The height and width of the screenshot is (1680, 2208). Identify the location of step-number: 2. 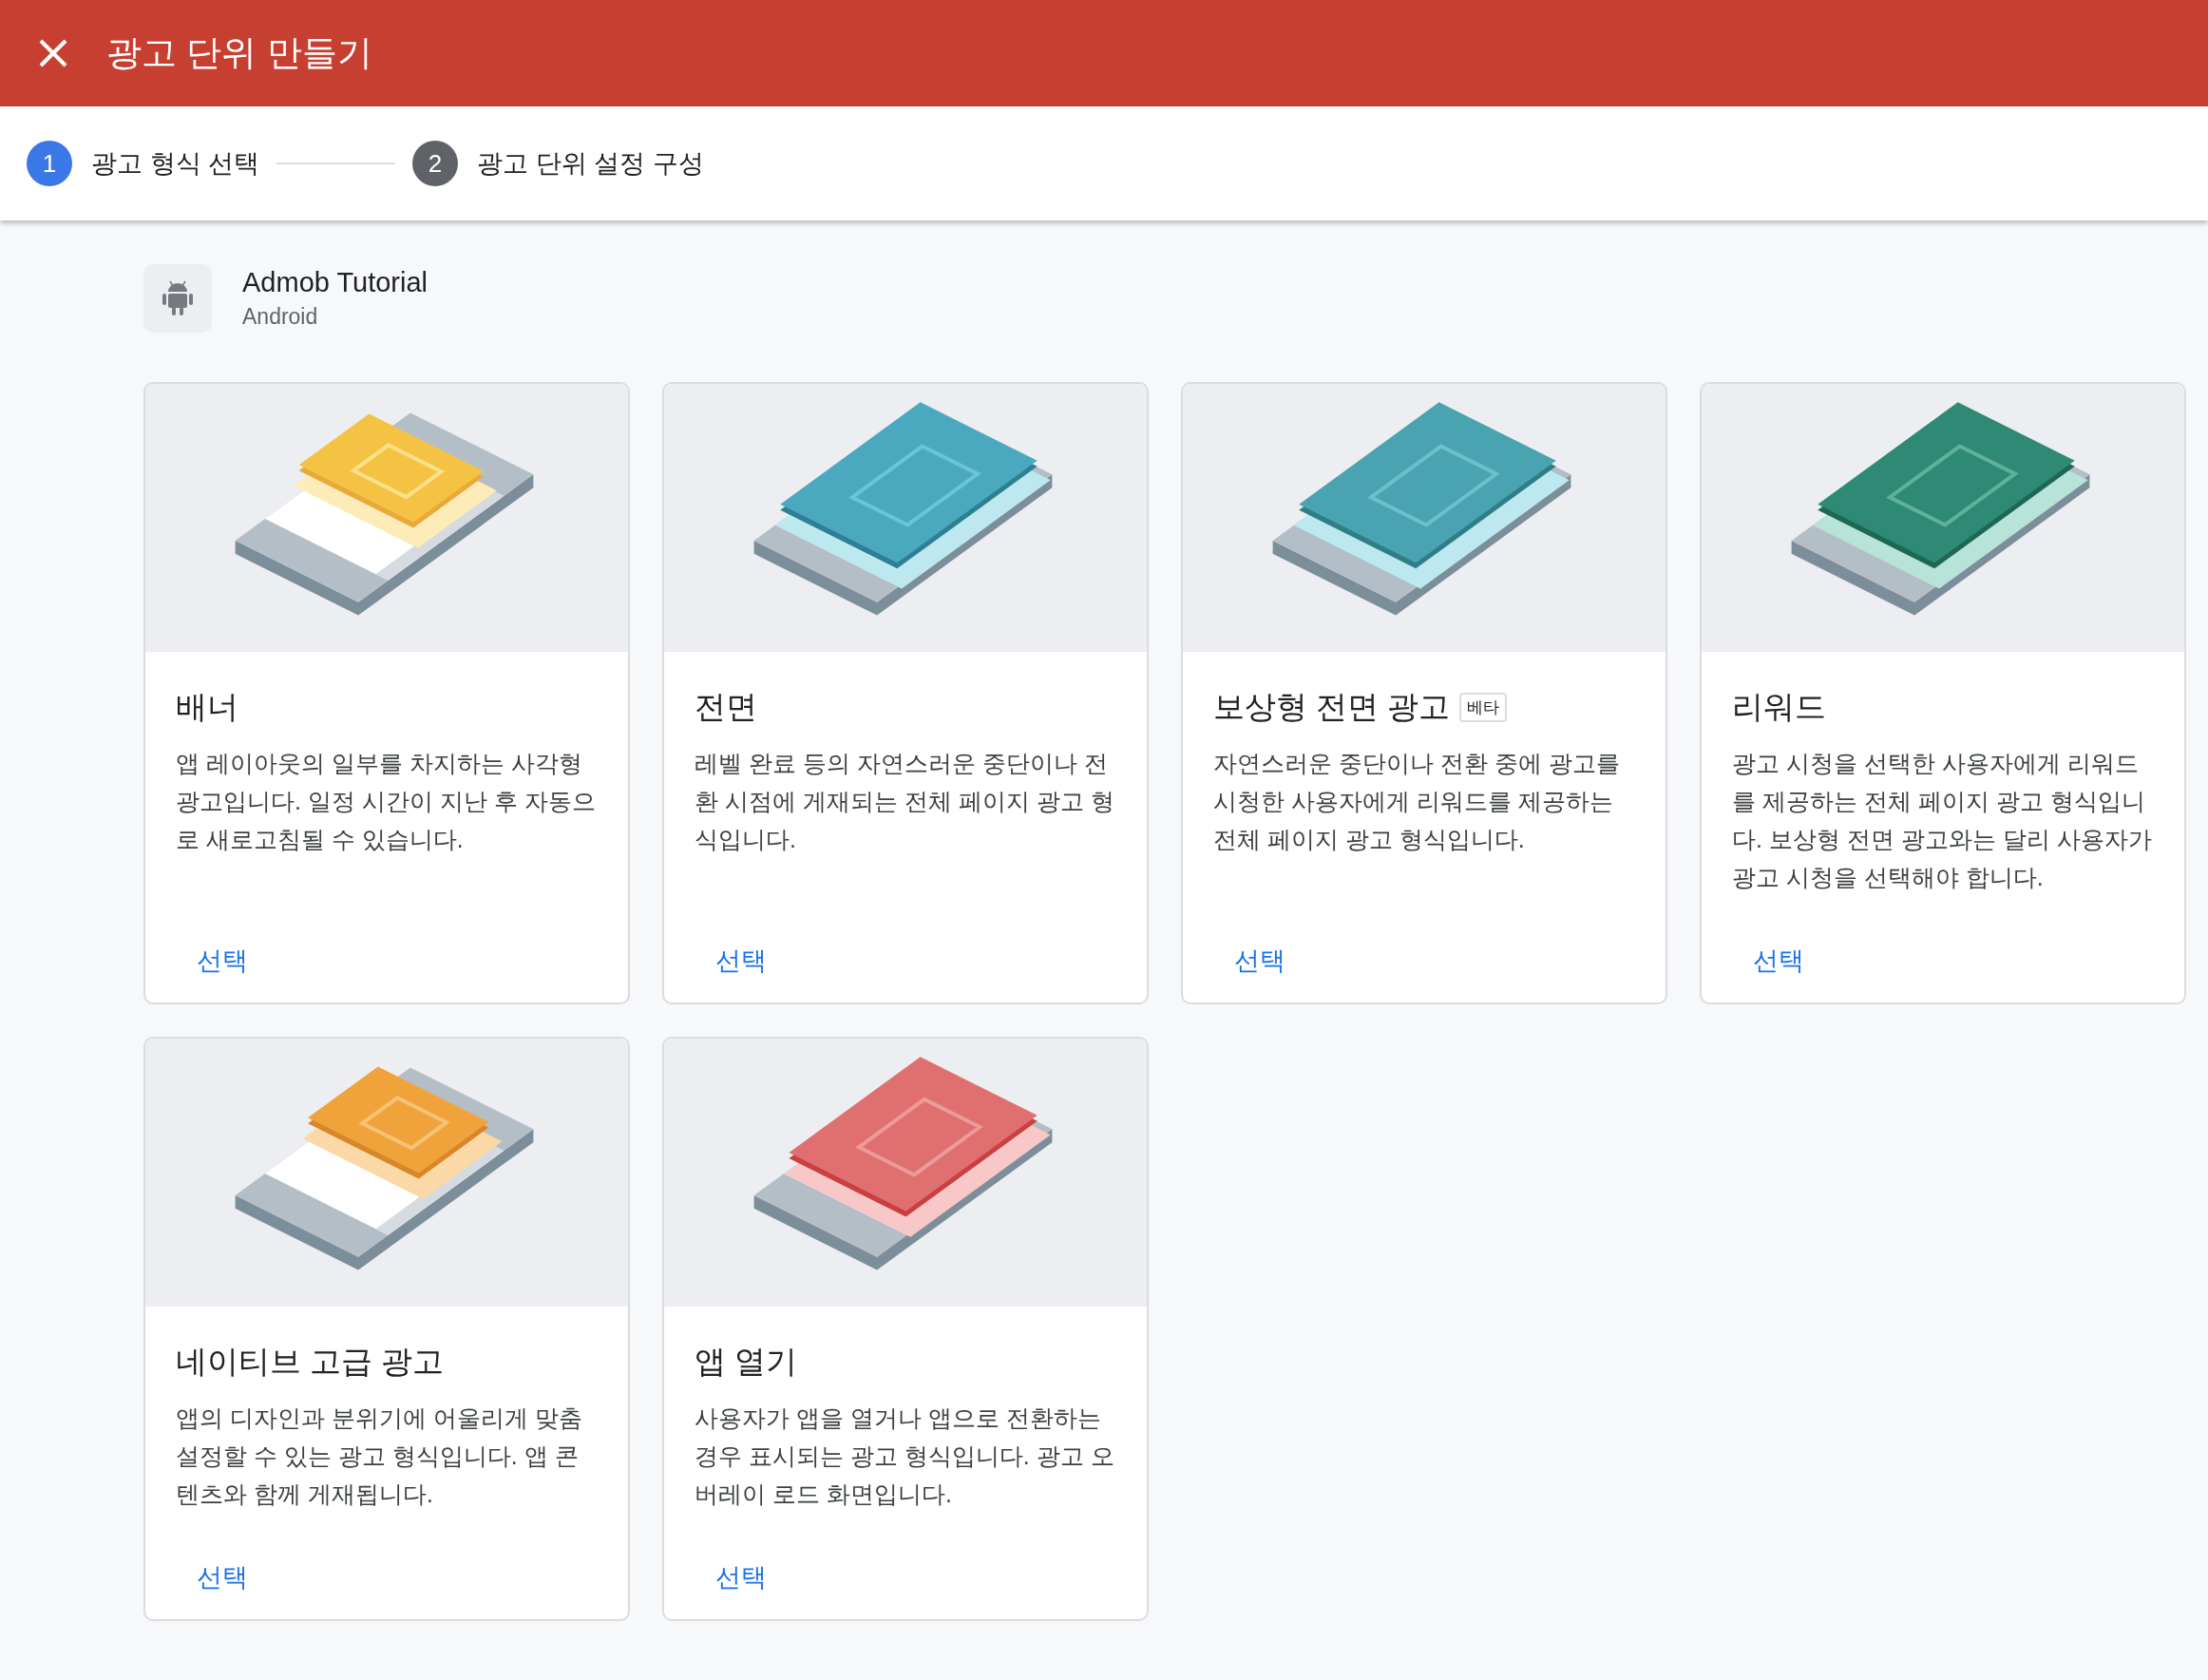
(435, 163).